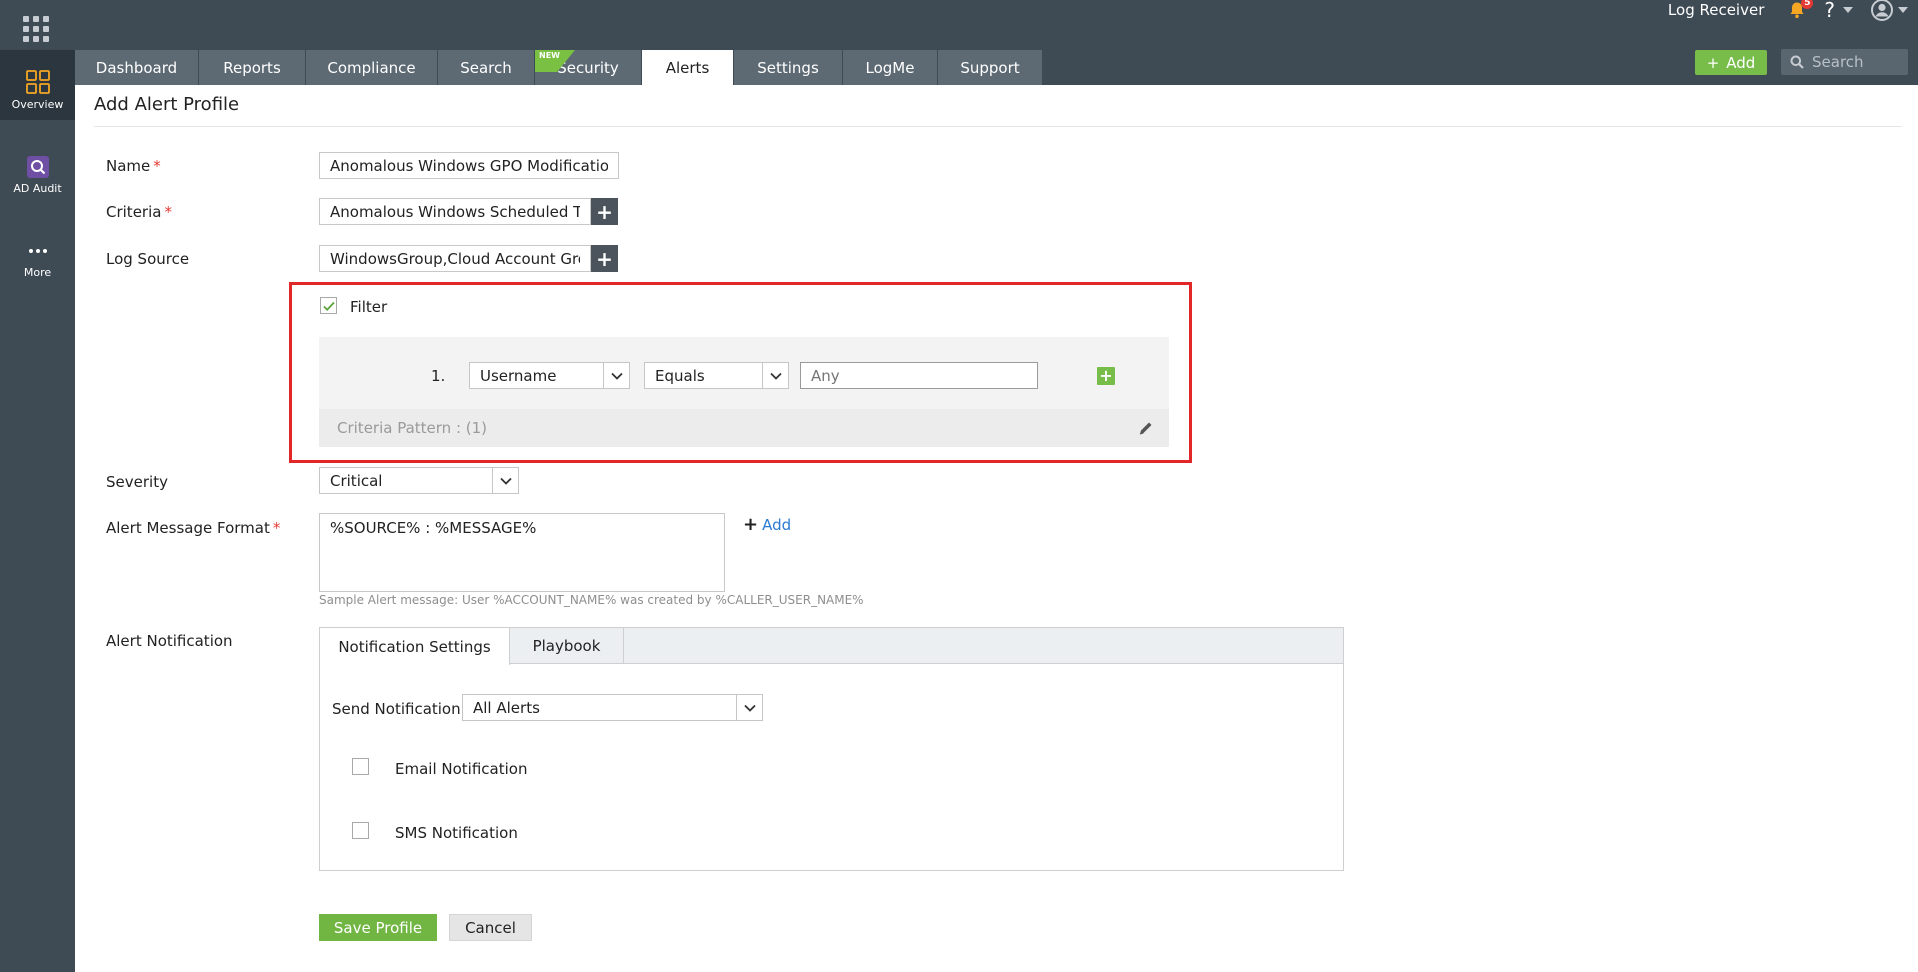 The image size is (1918, 972). What do you see at coordinates (37, 511) in the screenshot?
I see `sidebar: Overview AD Audit More` at bounding box center [37, 511].